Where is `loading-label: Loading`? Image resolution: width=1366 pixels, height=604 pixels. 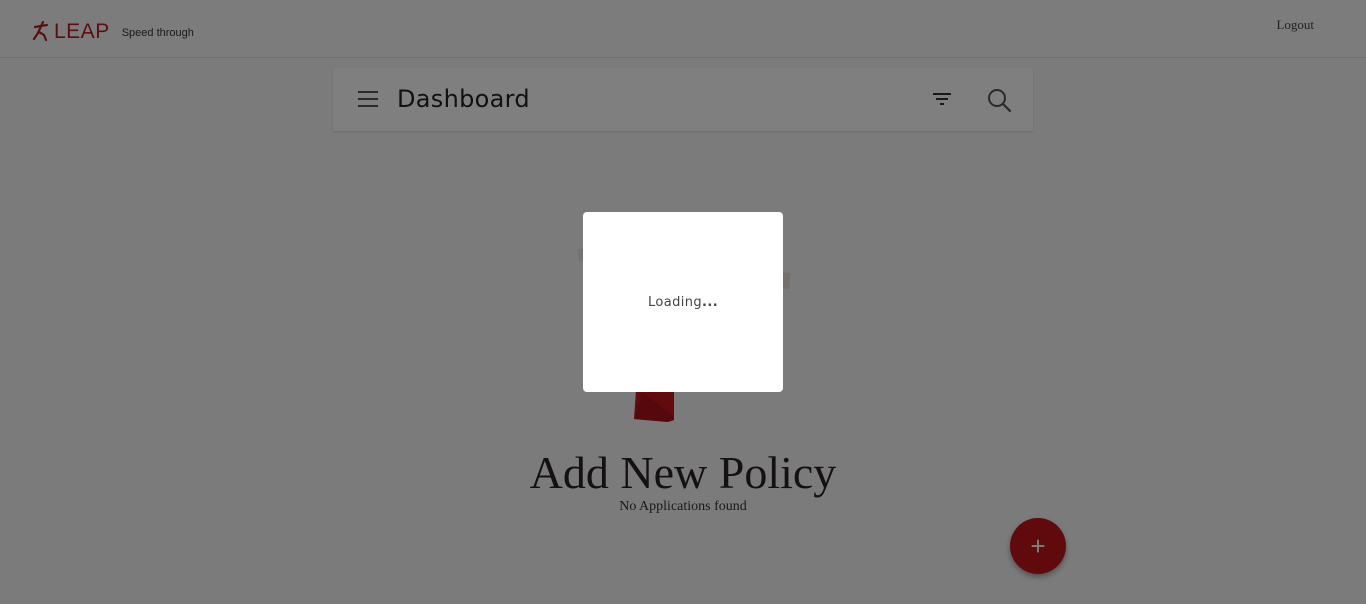 loading-label: Loading is located at coordinates (675, 302).